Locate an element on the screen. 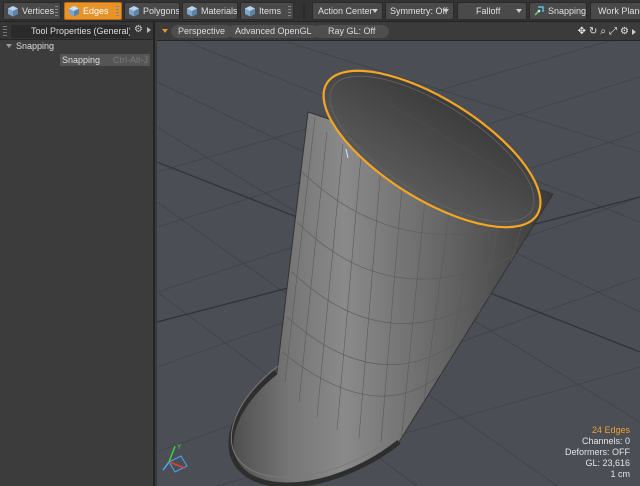 This screenshot has width=640, height=486. tab-tool-properties: Tool Properties (General) is located at coordinates (70, 31).